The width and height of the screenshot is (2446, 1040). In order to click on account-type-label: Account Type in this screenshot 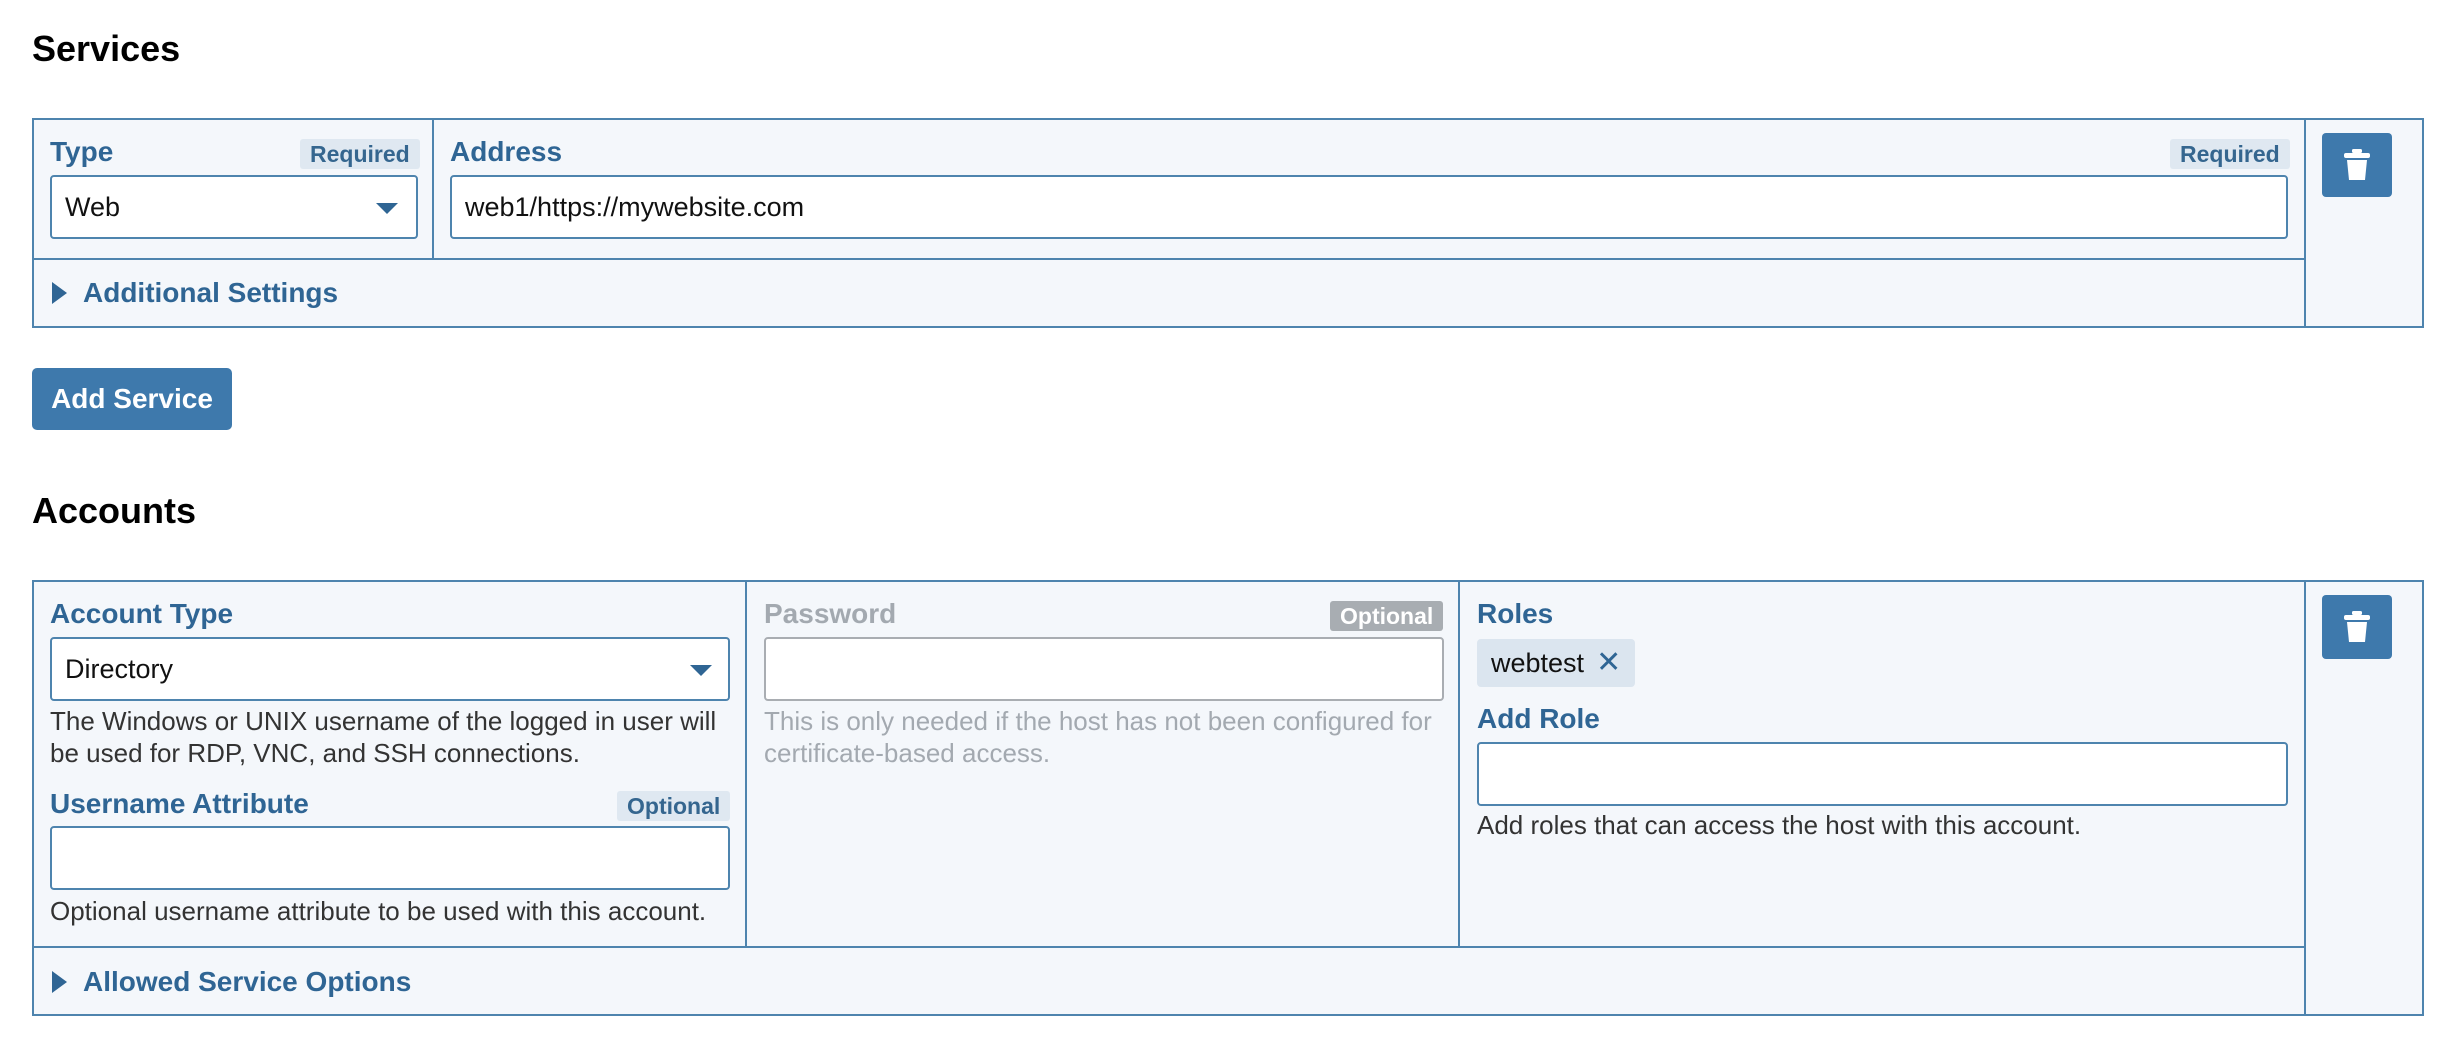, I will do `click(142, 613)`.